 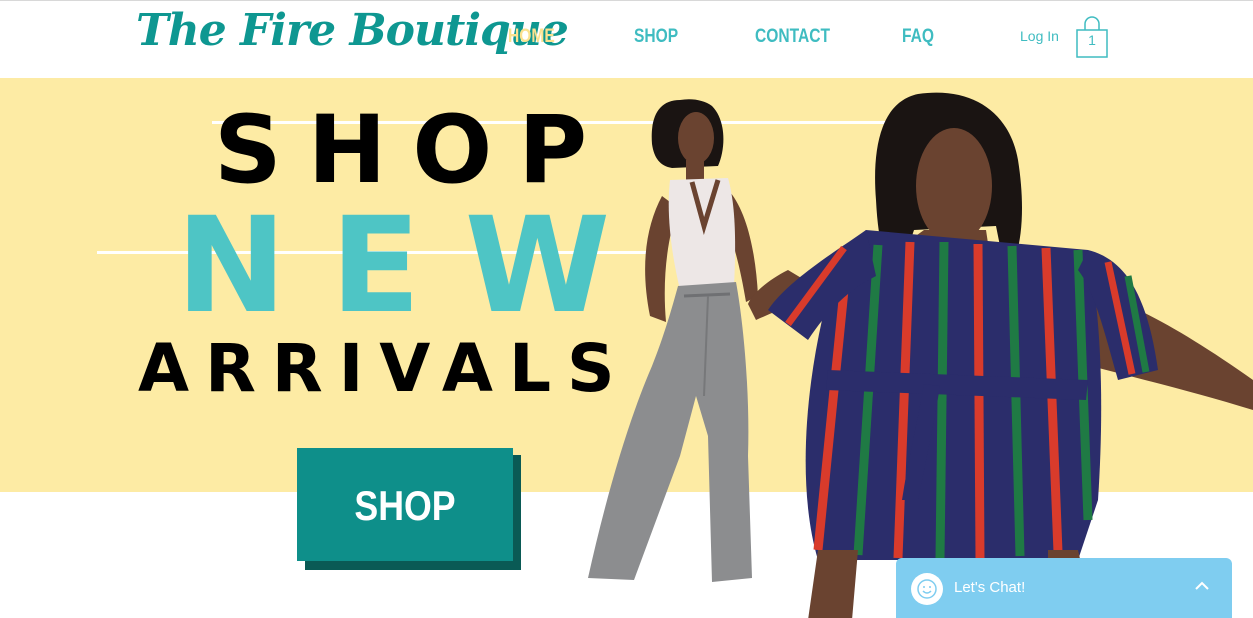 What do you see at coordinates (673, 340) in the screenshot?
I see `model-photo-grey-pants` at bounding box center [673, 340].